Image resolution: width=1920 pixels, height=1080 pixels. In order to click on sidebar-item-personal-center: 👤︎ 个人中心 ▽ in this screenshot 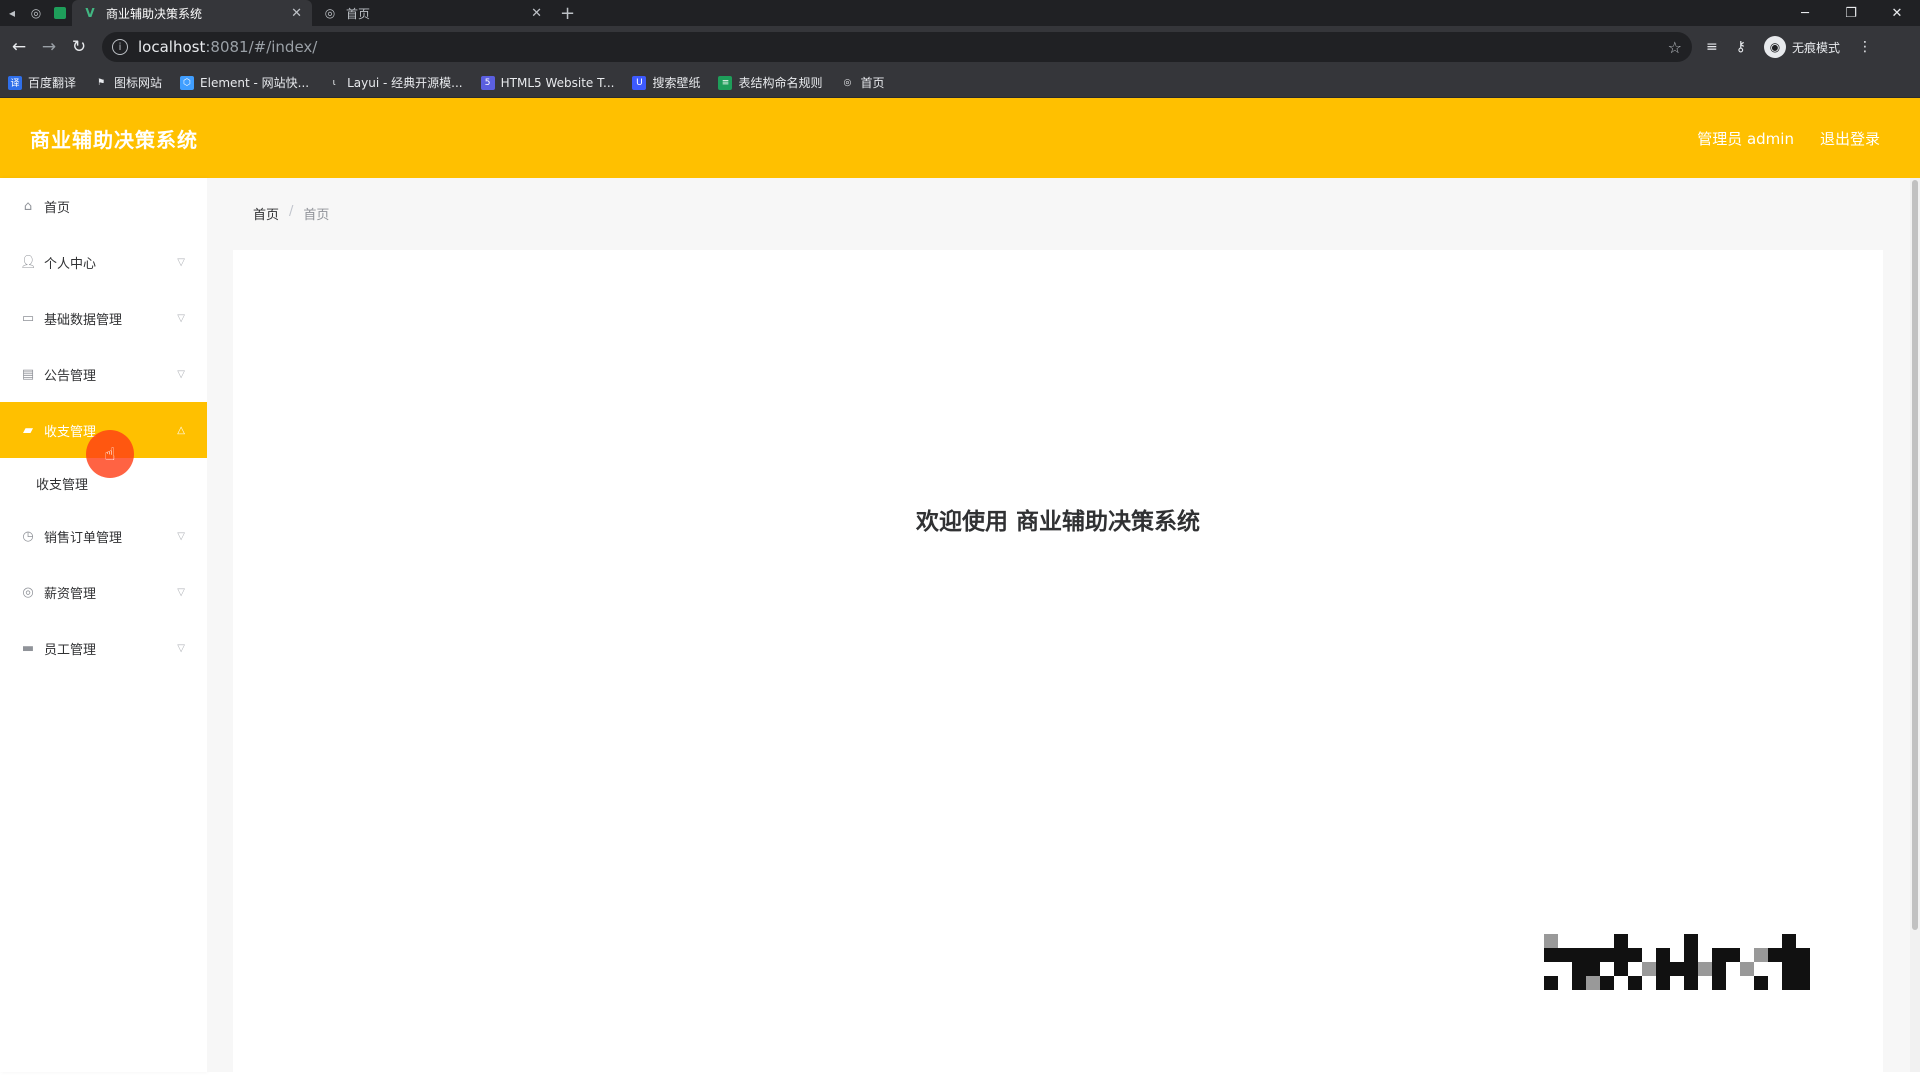, I will do `click(103, 262)`.